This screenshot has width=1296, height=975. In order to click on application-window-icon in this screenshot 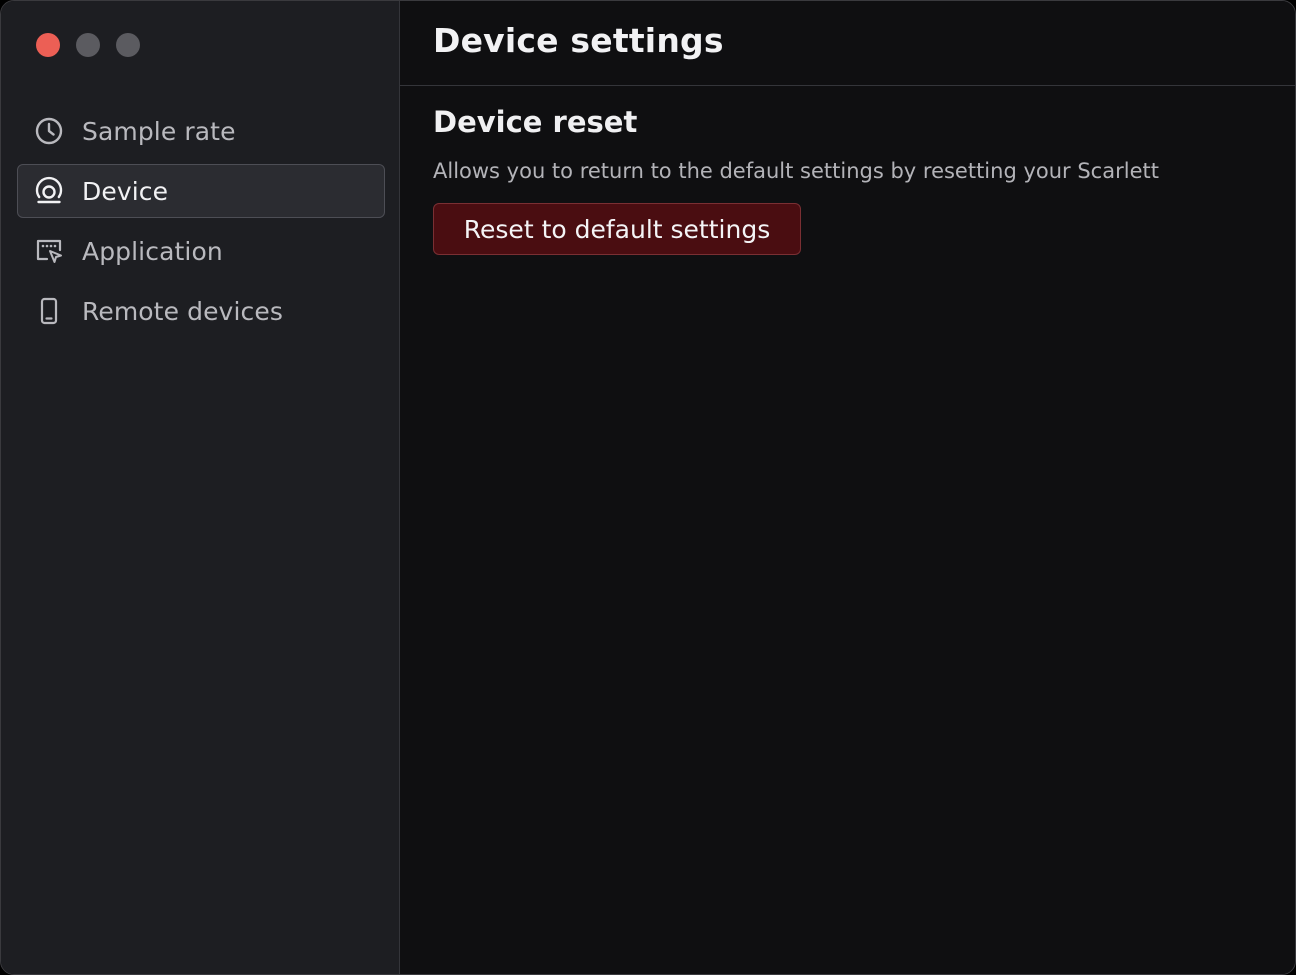, I will do `click(49, 251)`.